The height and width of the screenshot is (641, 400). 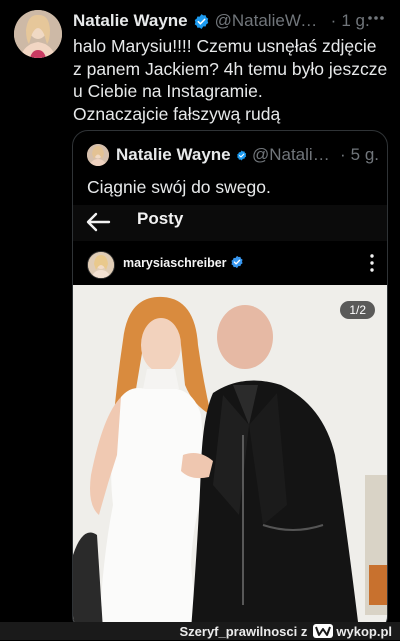 What do you see at coordinates (160, 218) in the screenshot?
I see `instagram-title: Posty` at bounding box center [160, 218].